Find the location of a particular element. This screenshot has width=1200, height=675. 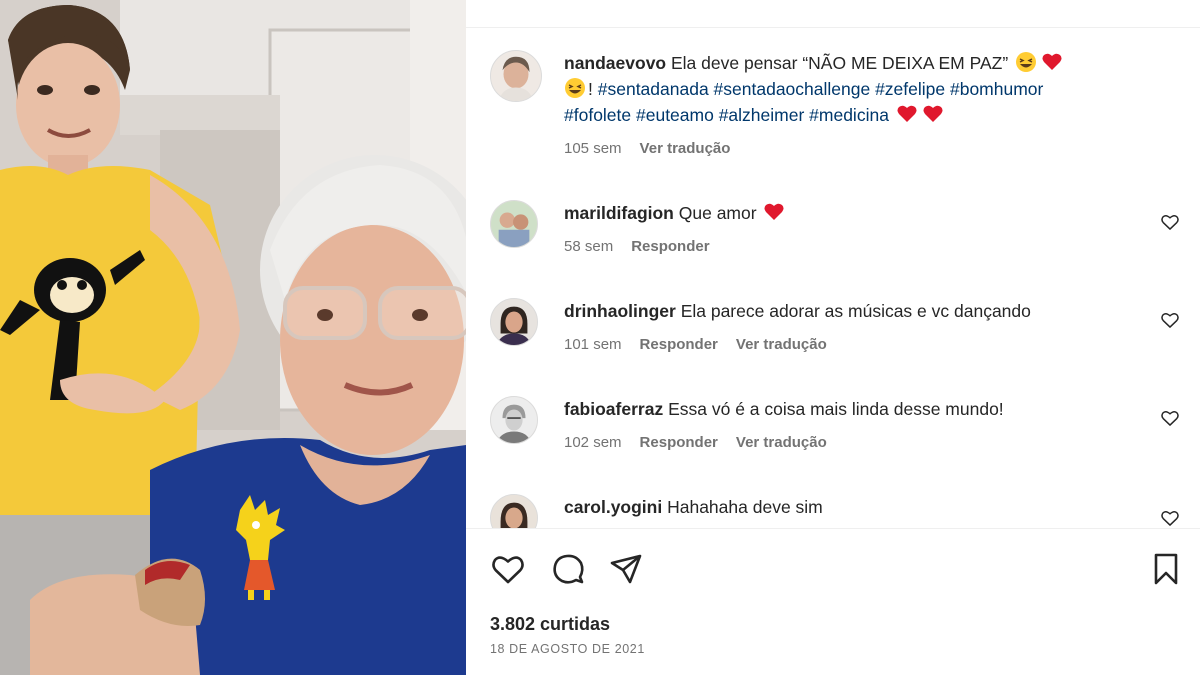

comment-text: Hahahaha deve sim is located at coordinates (745, 507).